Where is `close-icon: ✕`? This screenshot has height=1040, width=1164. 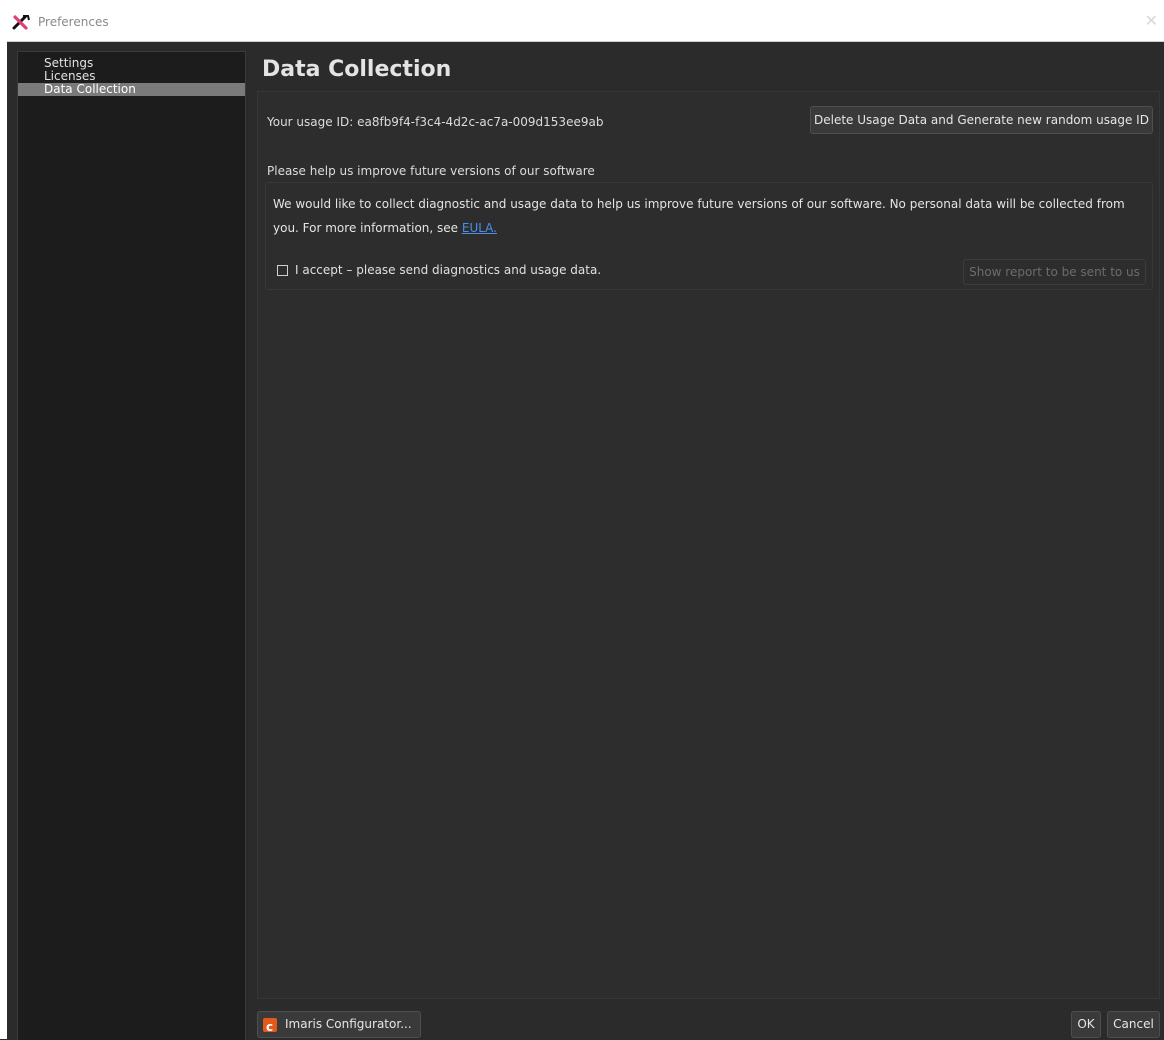 close-icon: ✕ is located at coordinates (1151, 20).